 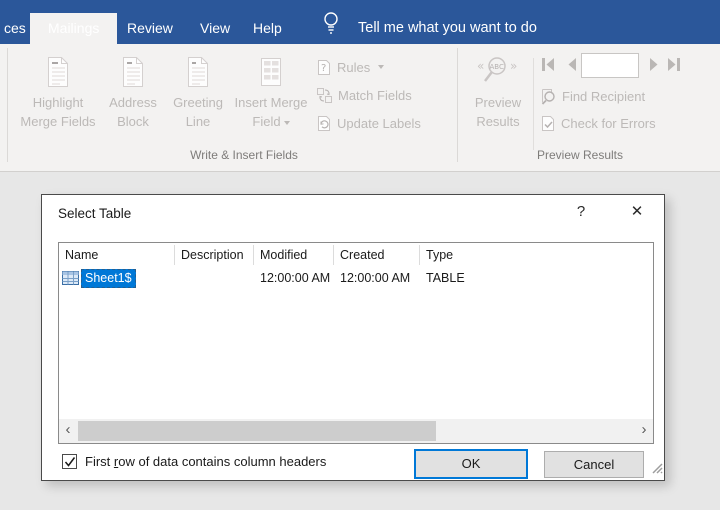 I want to click on first-record-button, so click(x=548, y=67).